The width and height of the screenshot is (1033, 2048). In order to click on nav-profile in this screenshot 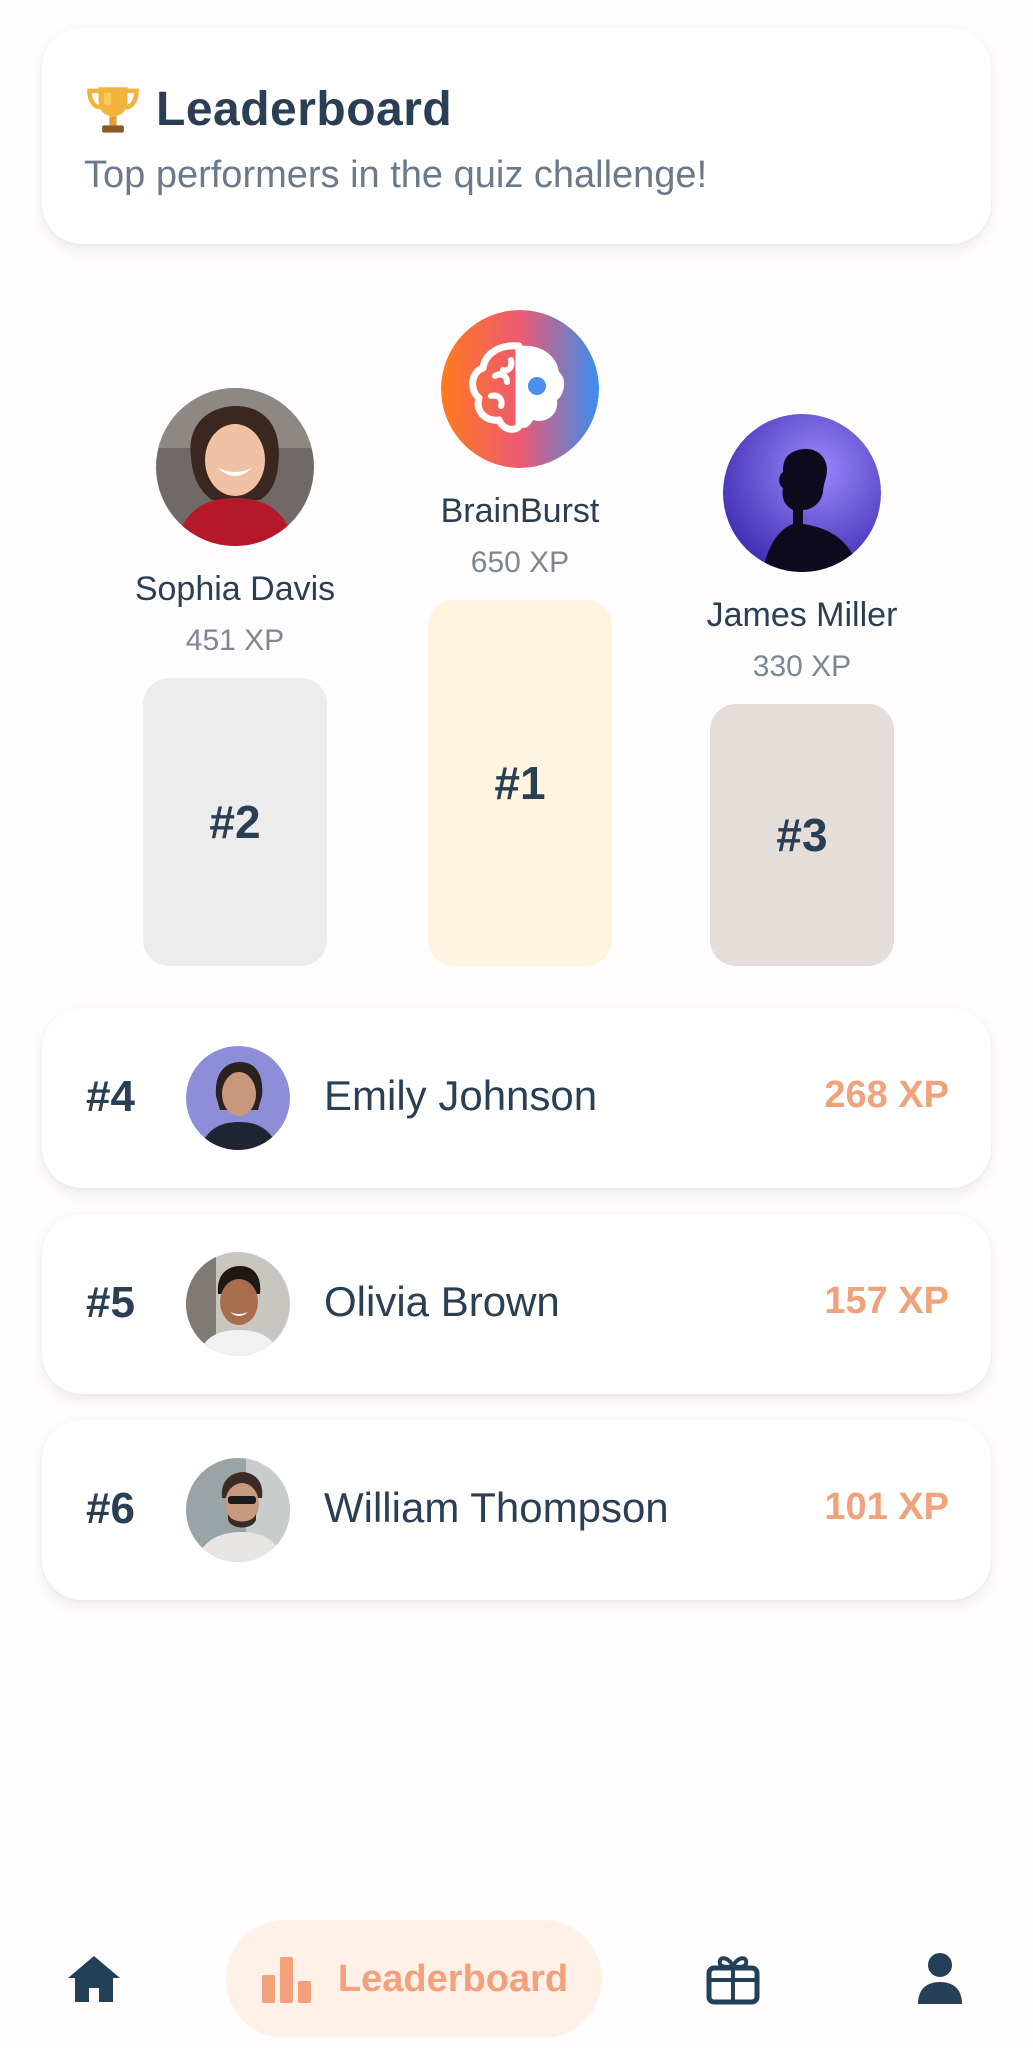, I will do `click(940, 1980)`.